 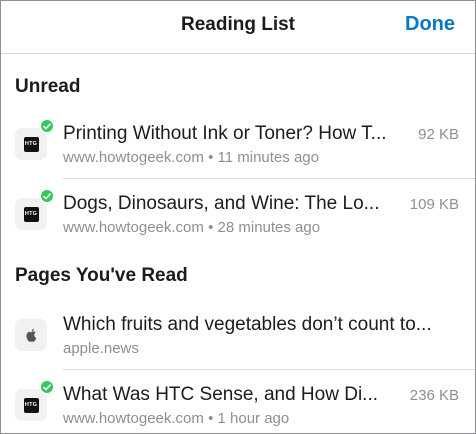 What do you see at coordinates (238, 274) in the screenshot?
I see `section-header-read: Pages You've Read` at bounding box center [238, 274].